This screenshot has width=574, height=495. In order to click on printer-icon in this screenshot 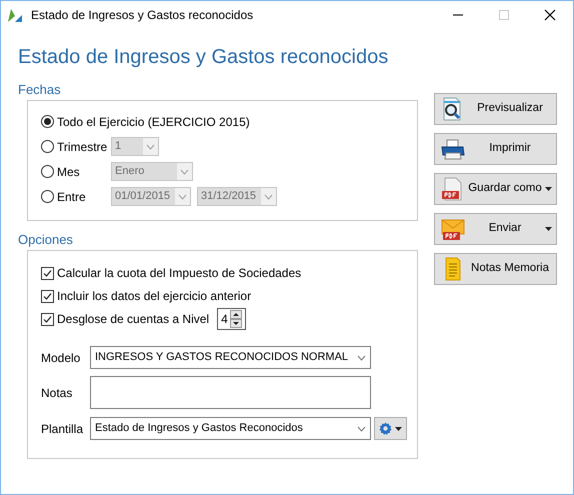, I will do `click(453, 149)`.